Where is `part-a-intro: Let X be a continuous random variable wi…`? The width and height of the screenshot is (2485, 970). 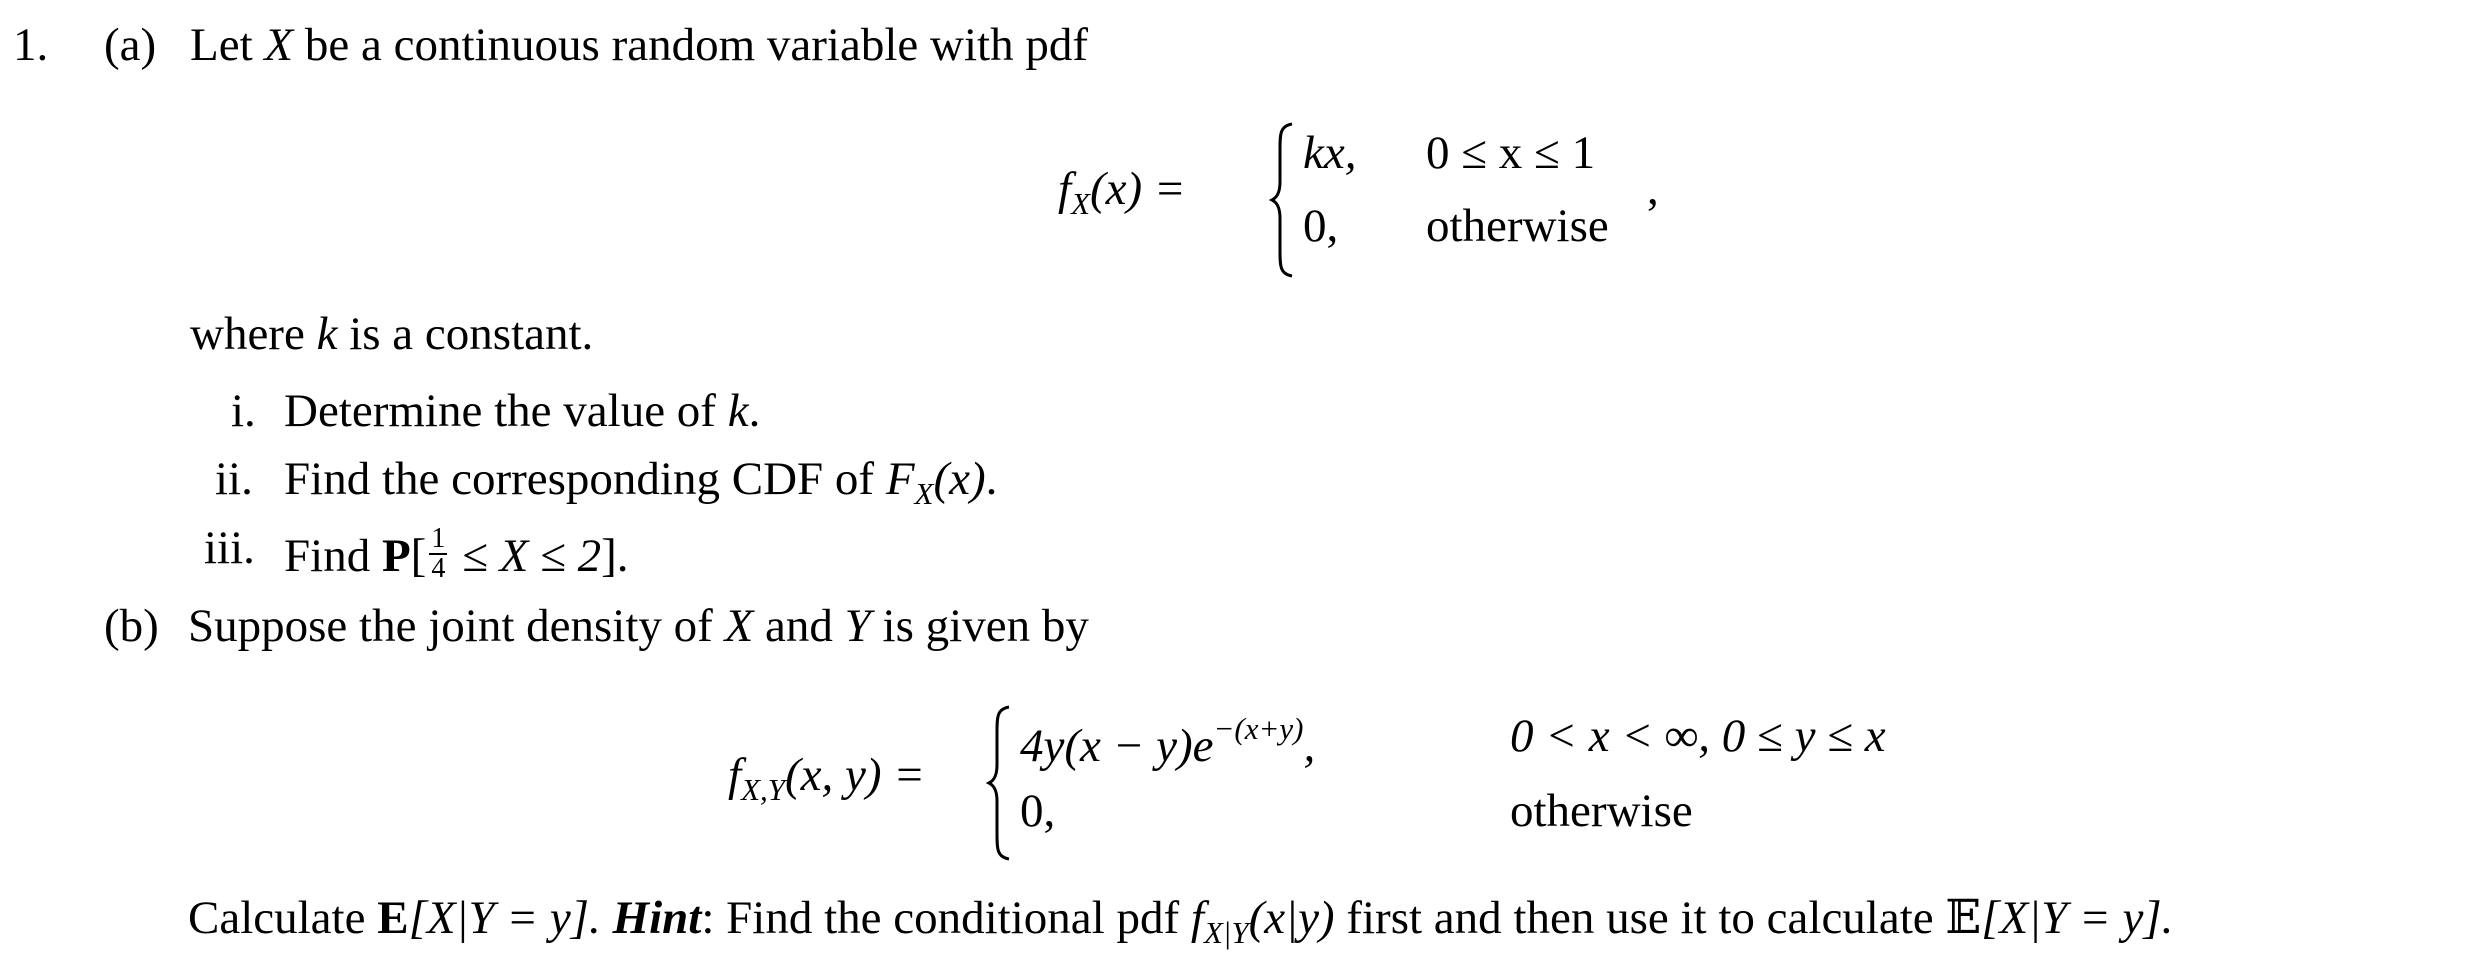
part-a-intro: Let X be a continuous random variable wi… is located at coordinates (639, 45).